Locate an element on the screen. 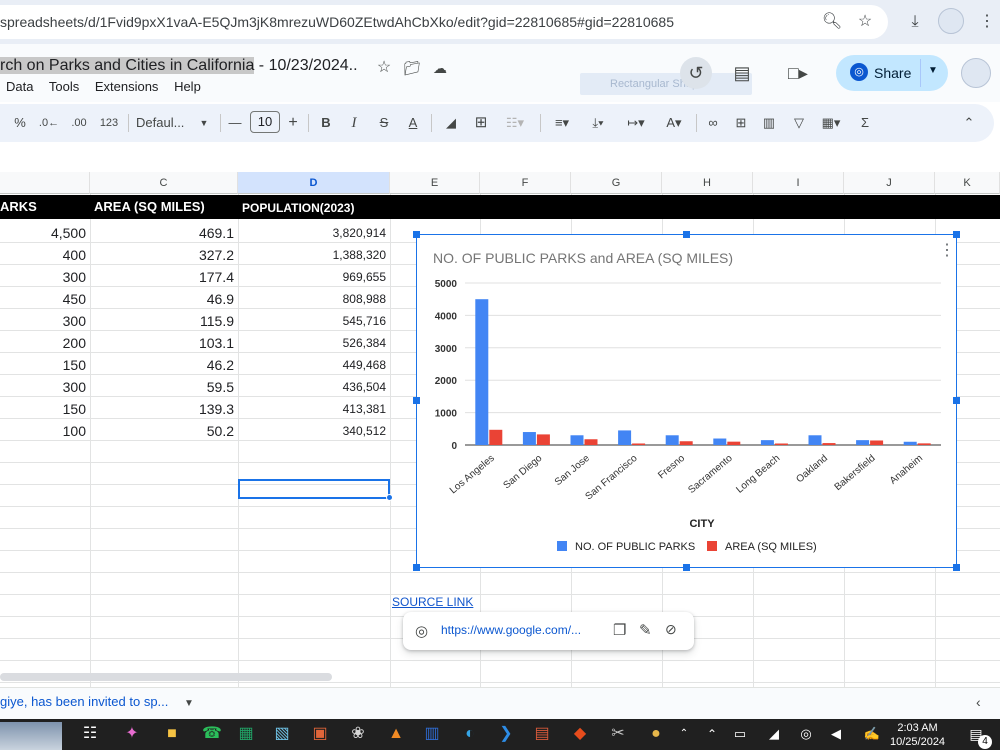  cell-pop: 413,381 is located at coordinates (314, 409).